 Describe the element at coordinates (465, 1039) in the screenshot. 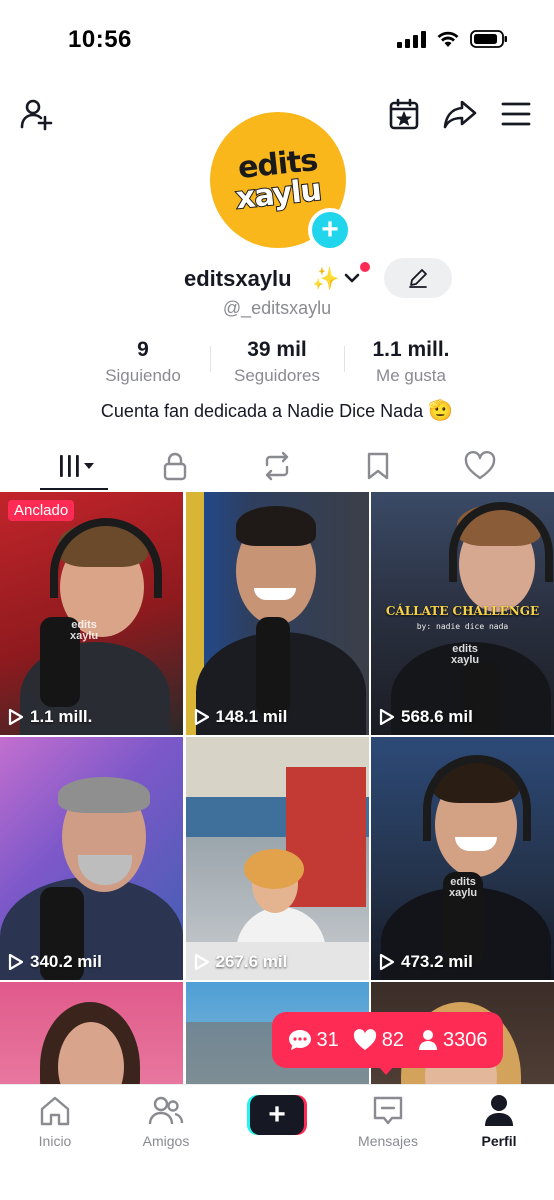

I see `follower-count-text: 3306` at that location.